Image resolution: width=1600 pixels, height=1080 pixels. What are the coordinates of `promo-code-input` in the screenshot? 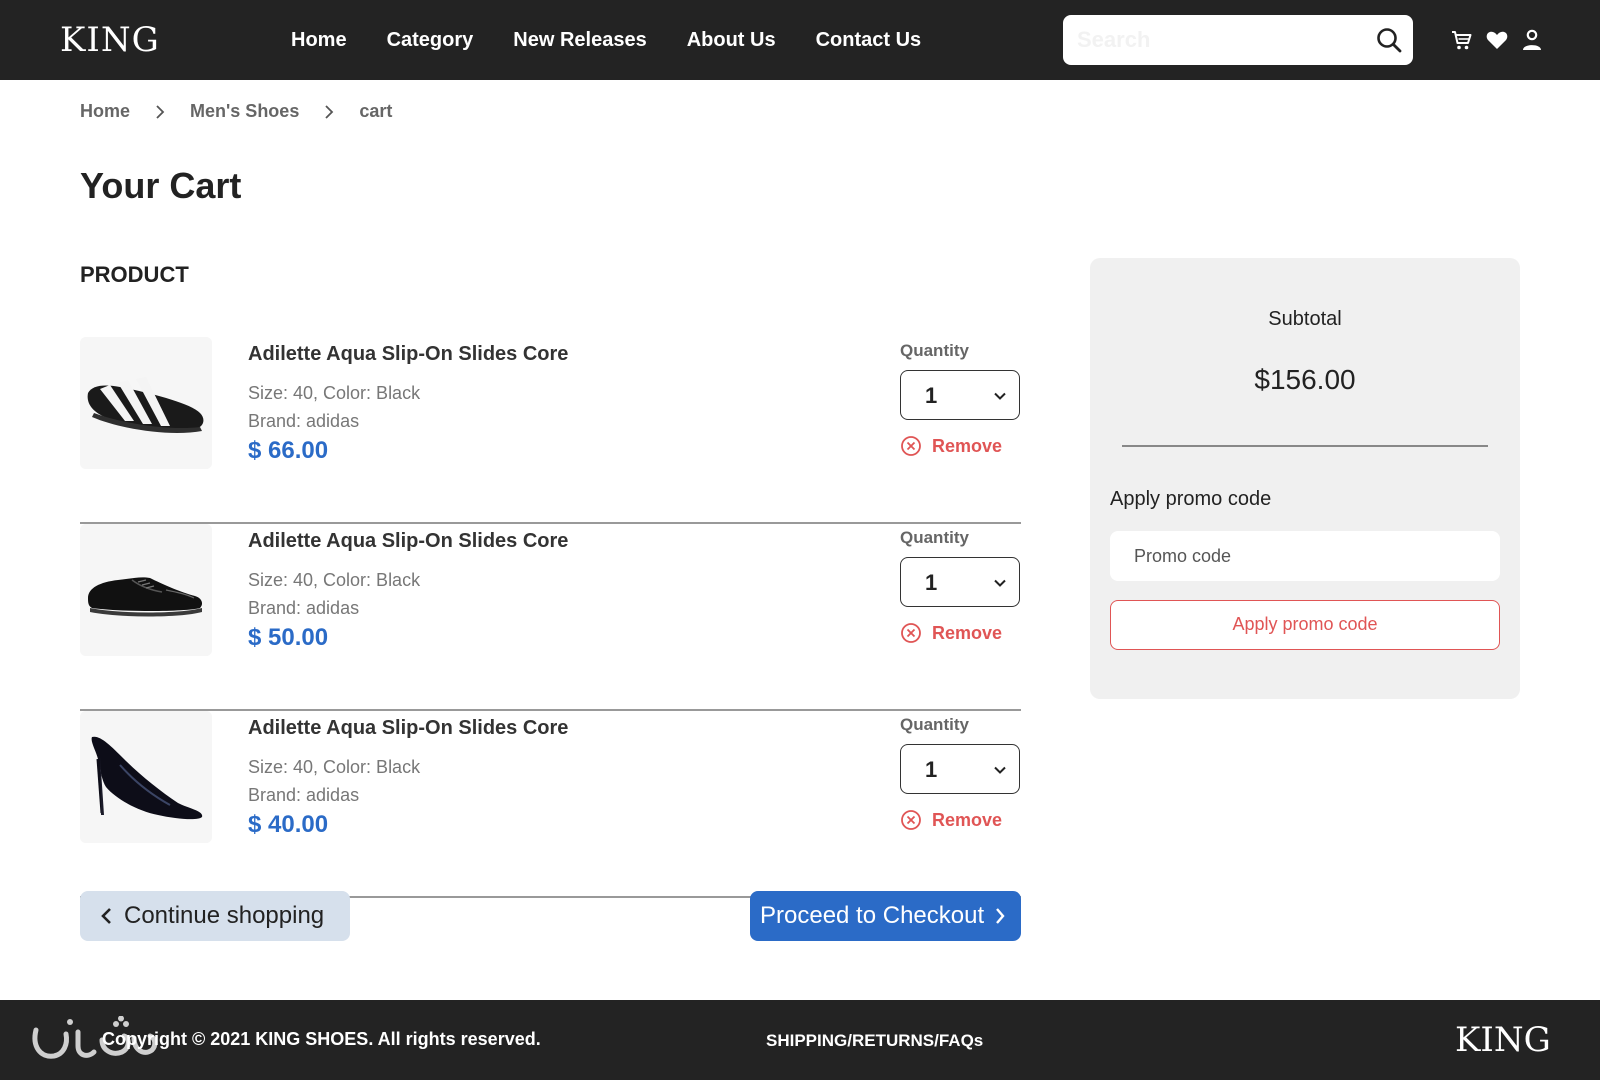 It's located at (1305, 556).